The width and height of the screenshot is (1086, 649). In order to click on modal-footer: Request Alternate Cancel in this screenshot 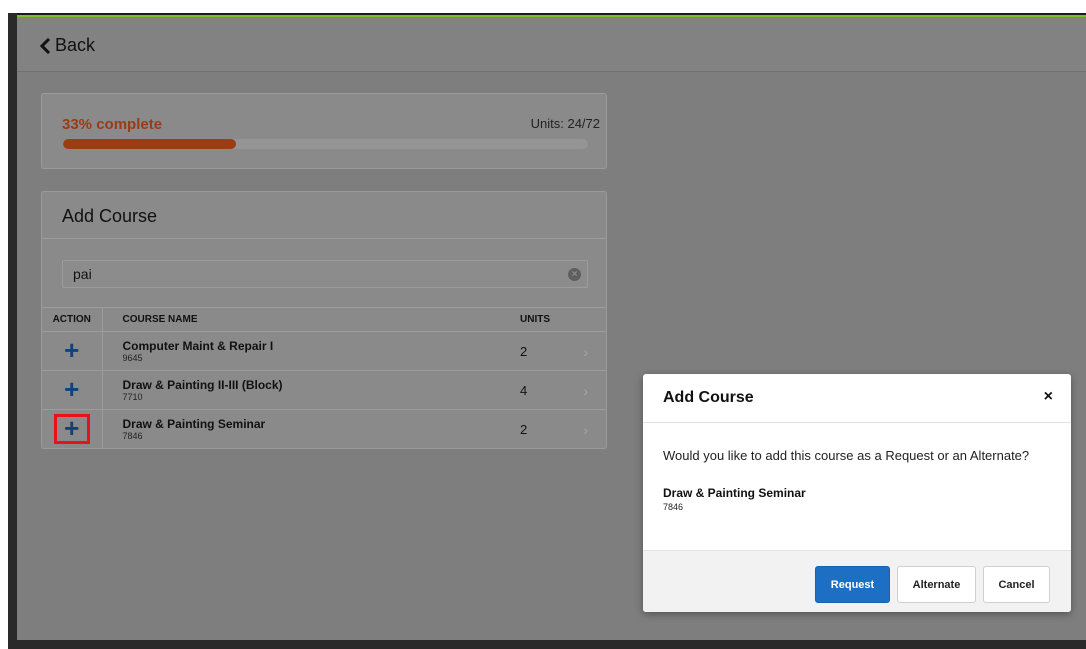, I will do `click(857, 581)`.